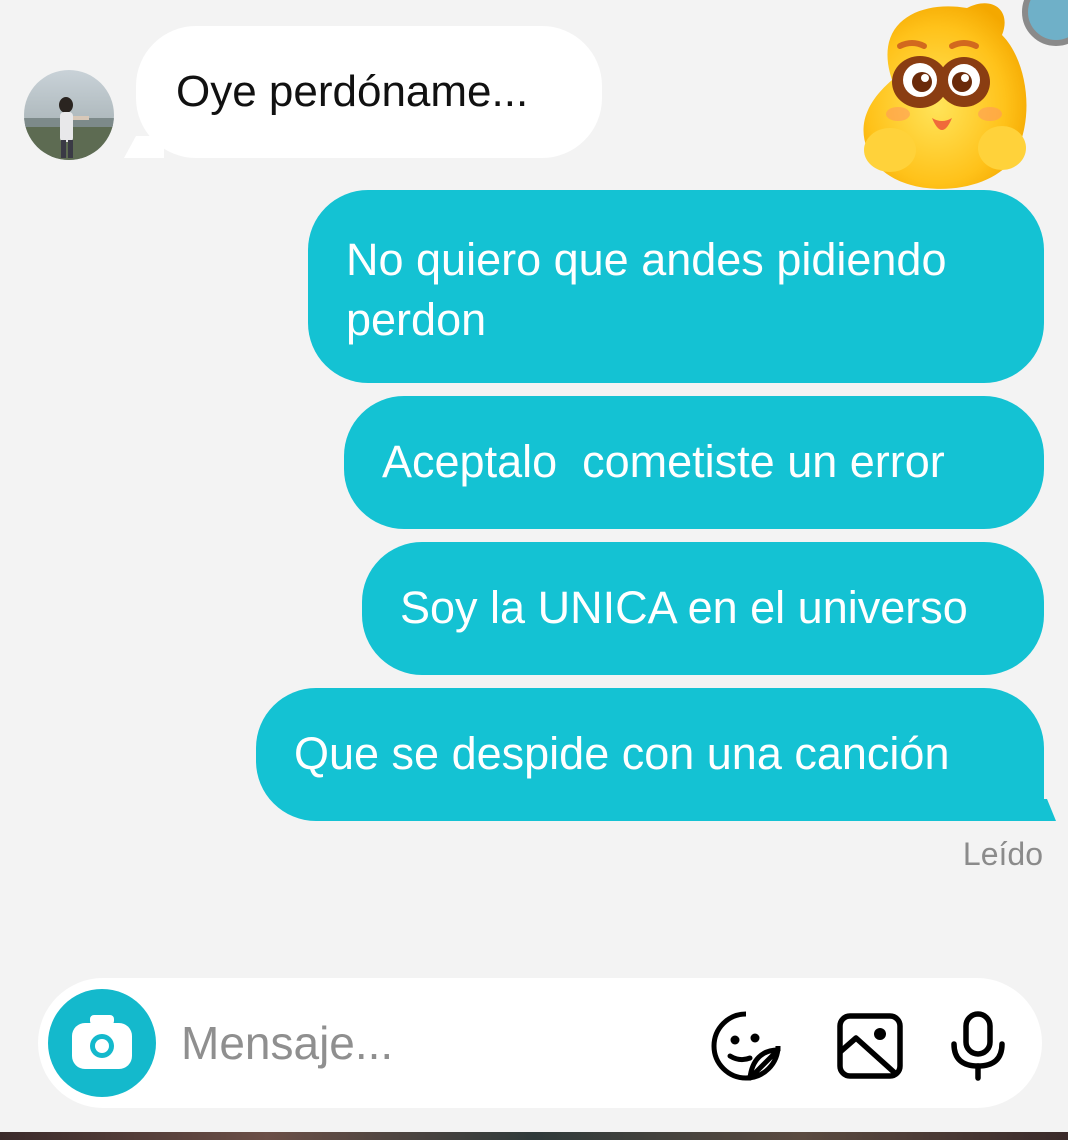  Describe the element at coordinates (663, 461) in the screenshot. I see `outgoing-message-text: Aceptalo cometiste un error` at that location.